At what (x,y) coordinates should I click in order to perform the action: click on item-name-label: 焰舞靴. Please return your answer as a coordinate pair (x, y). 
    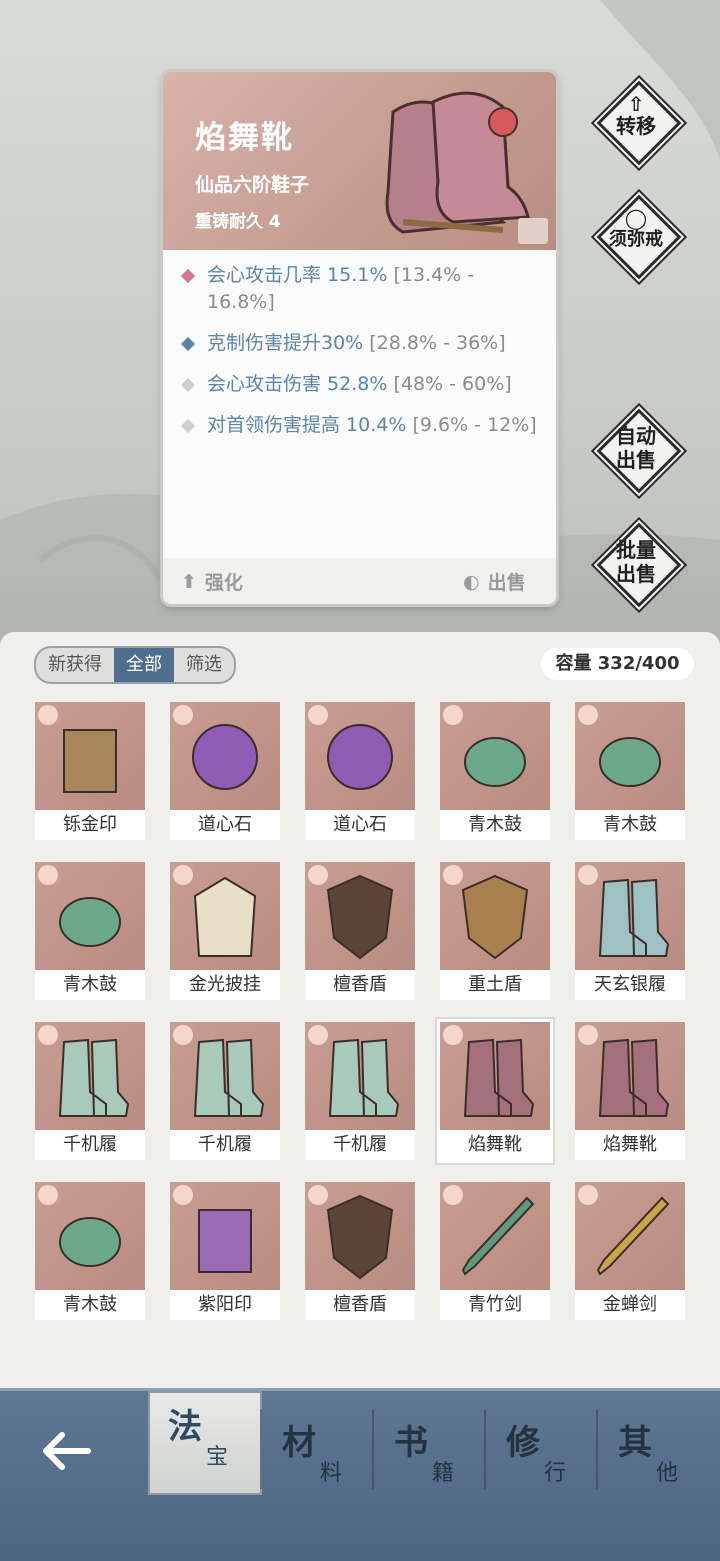
    Looking at the image, I should click on (495, 1145).